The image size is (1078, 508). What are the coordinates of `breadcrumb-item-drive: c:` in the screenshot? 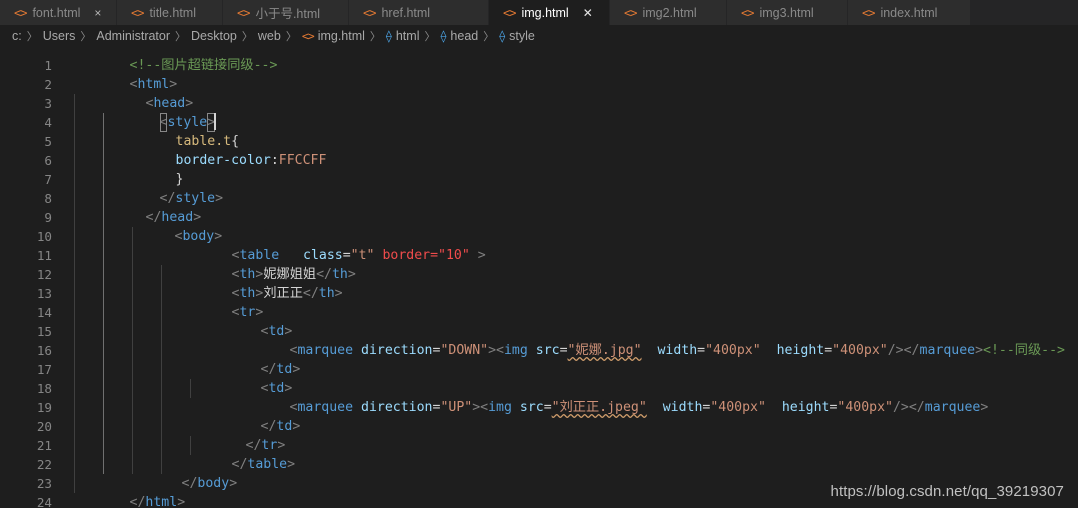 It's located at (17, 36).